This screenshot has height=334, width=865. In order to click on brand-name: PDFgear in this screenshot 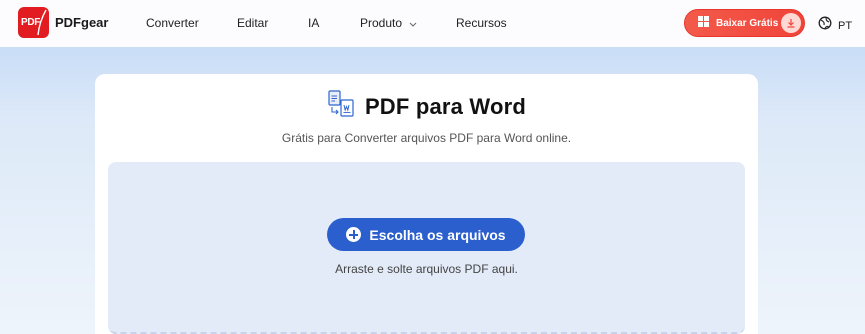, I will do `click(82, 22)`.